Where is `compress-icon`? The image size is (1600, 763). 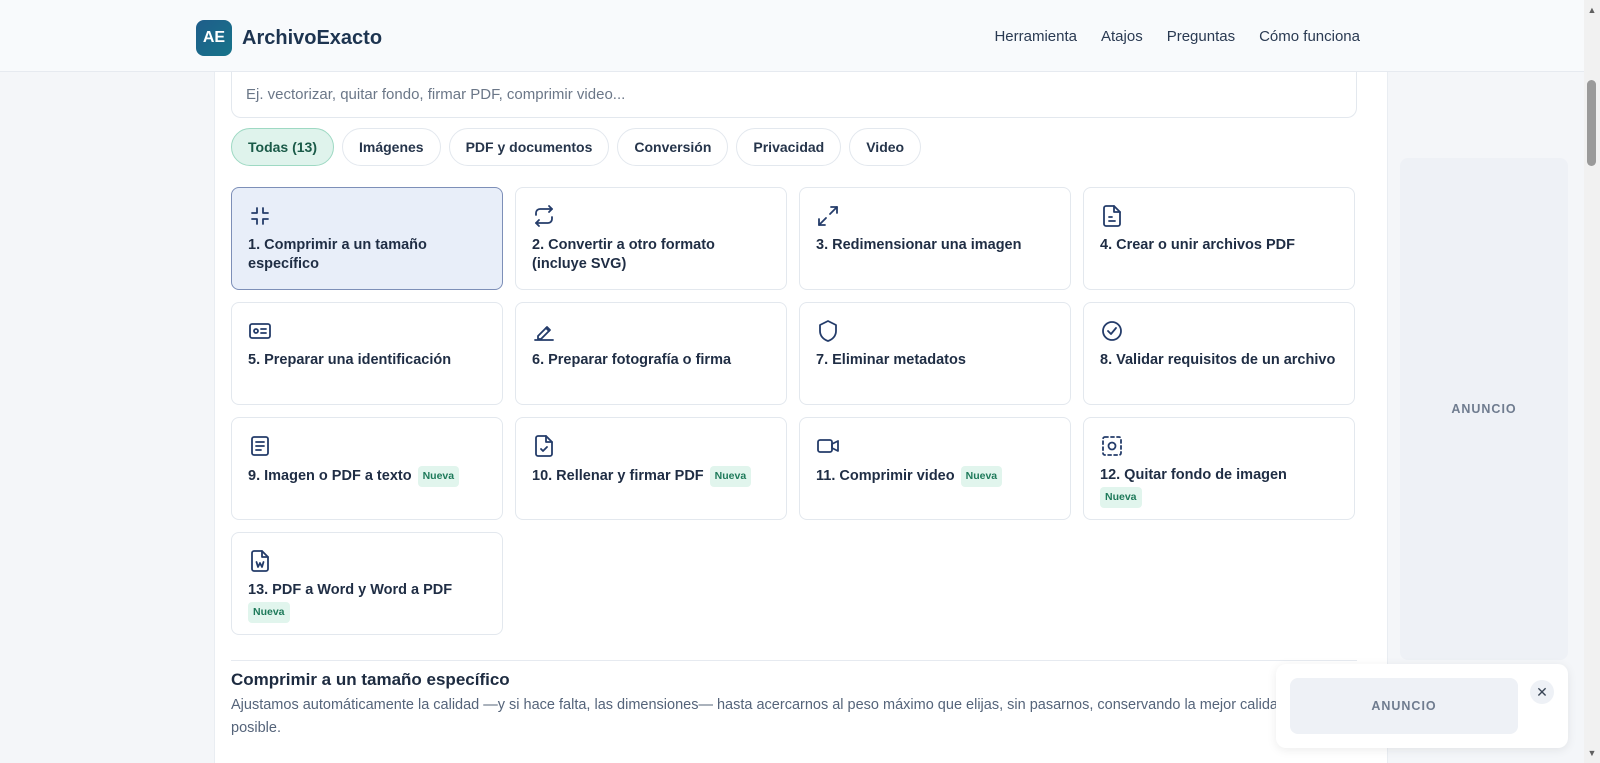 compress-icon is located at coordinates (261, 217).